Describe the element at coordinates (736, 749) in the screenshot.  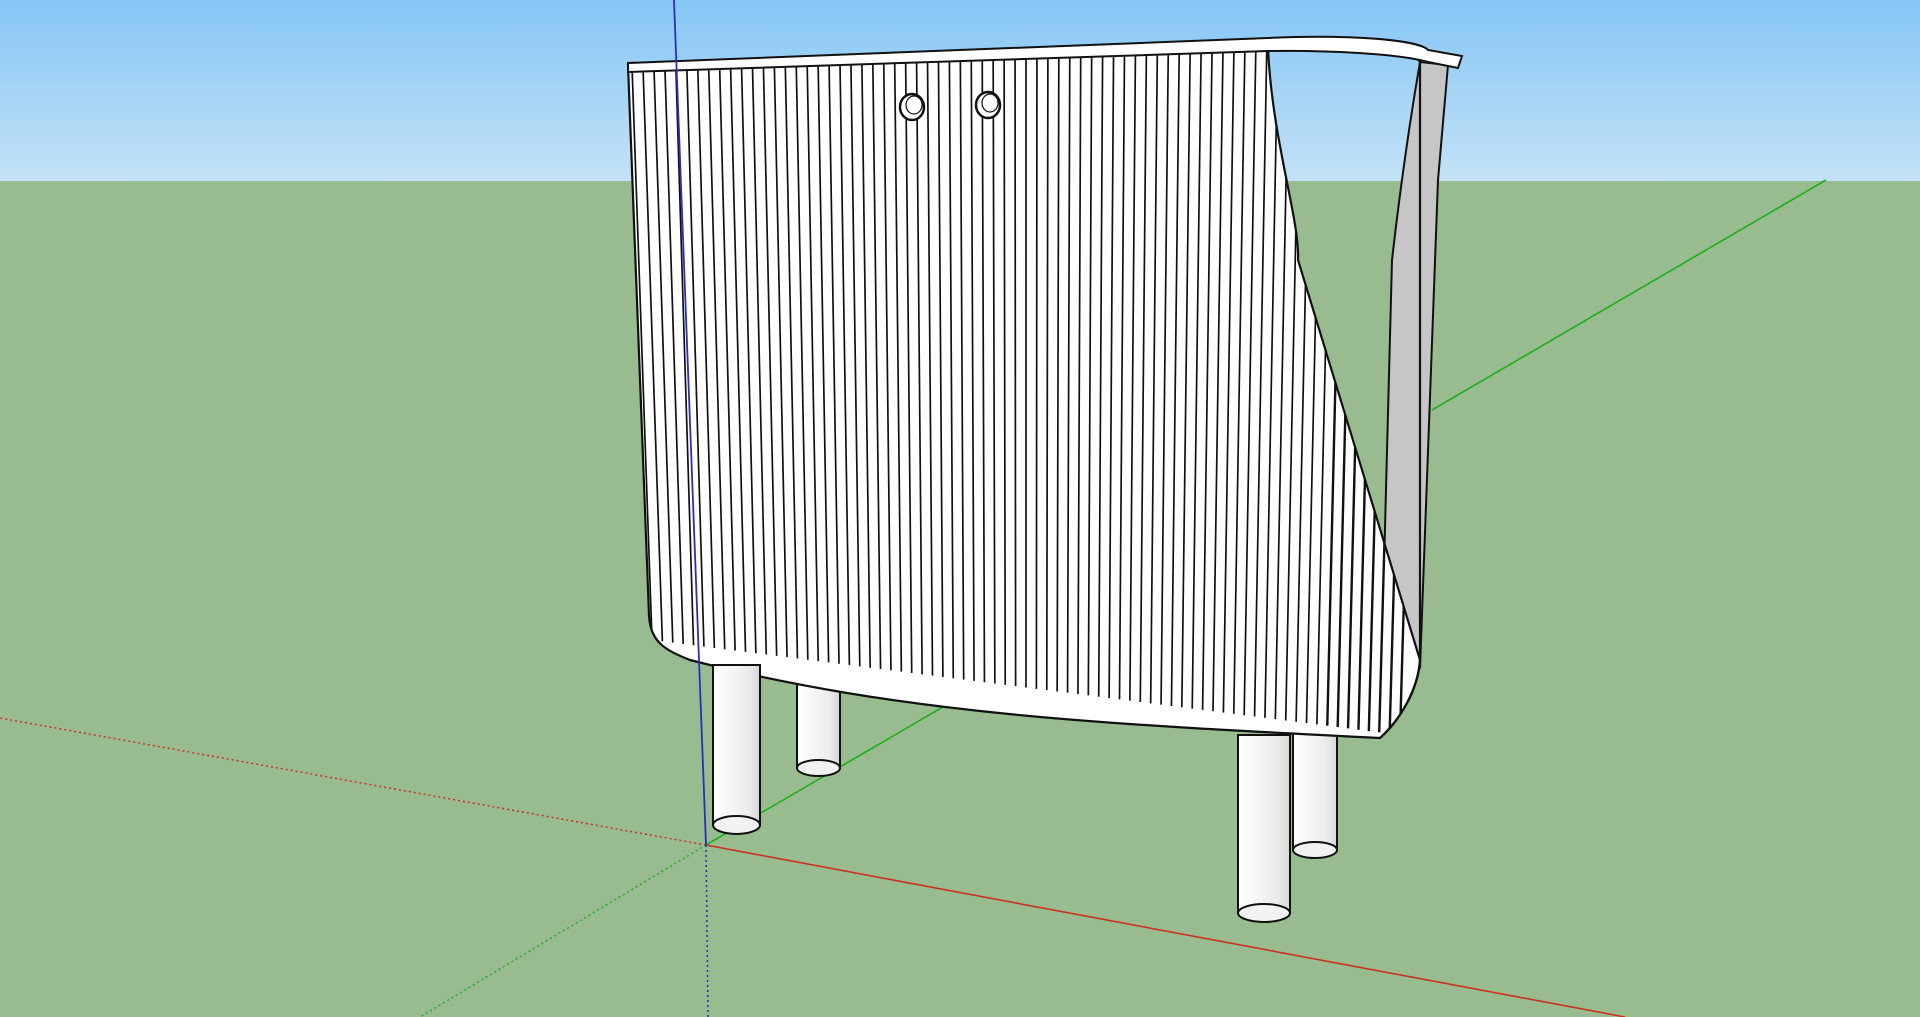
I see `cabinet-leg-front-left` at that location.